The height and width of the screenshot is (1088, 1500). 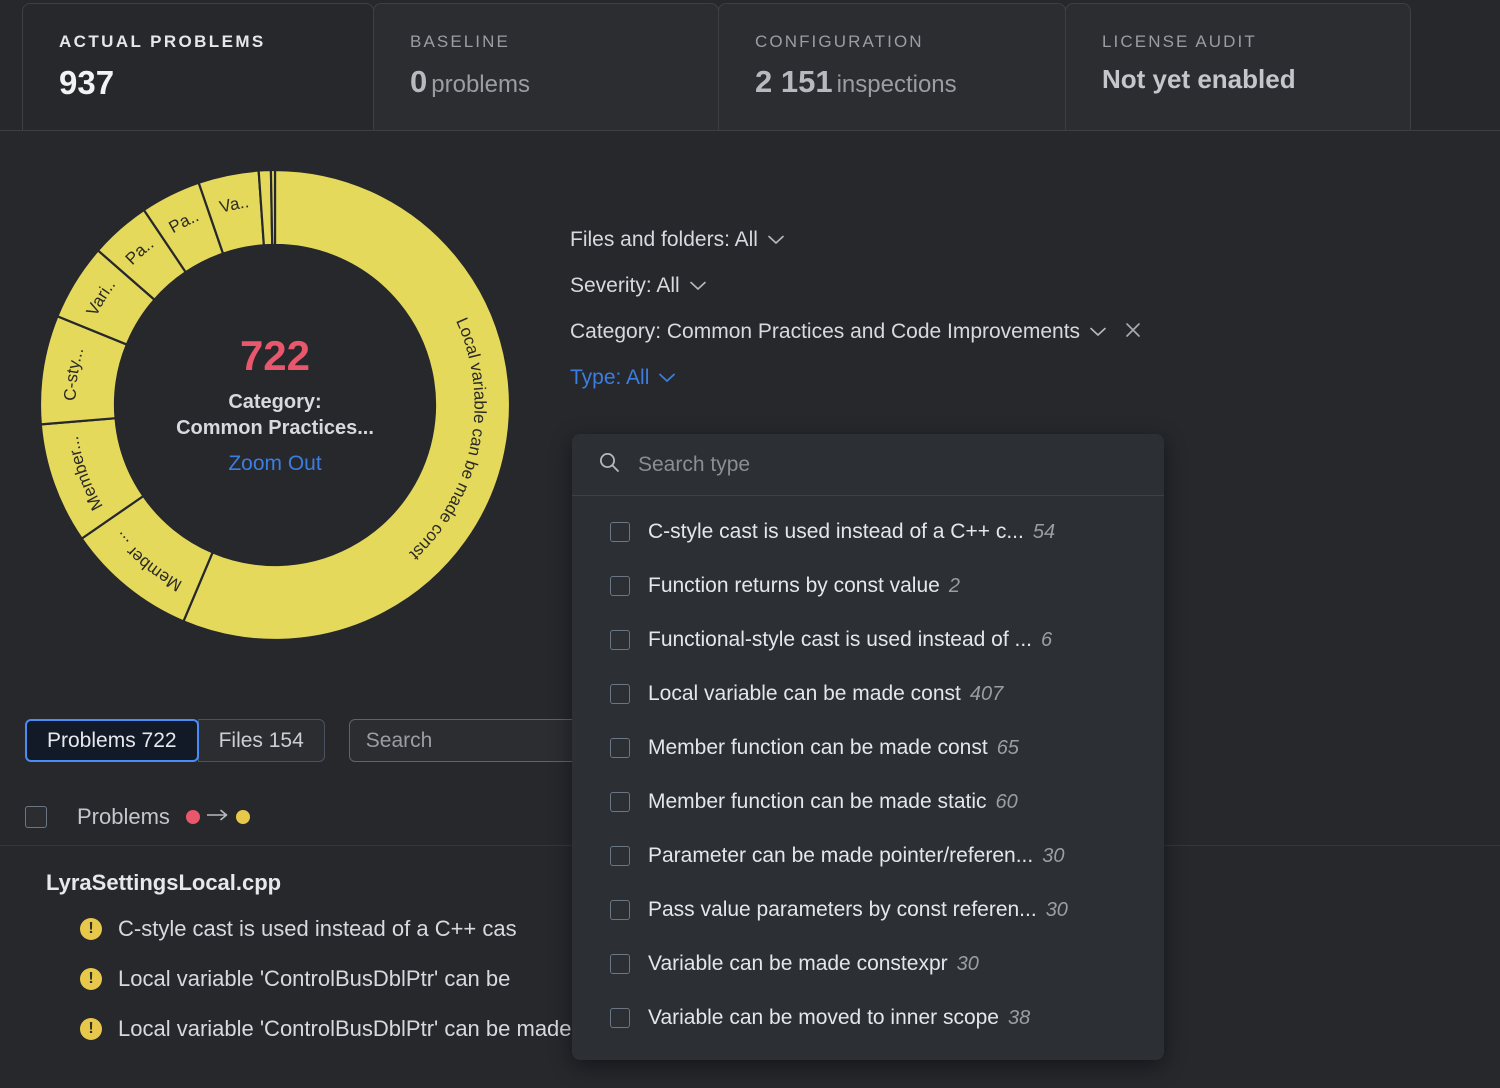 What do you see at coordinates (261, 740) in the screenshot?
I see `tab-files: Files 154` at bounding box center [261, 740].